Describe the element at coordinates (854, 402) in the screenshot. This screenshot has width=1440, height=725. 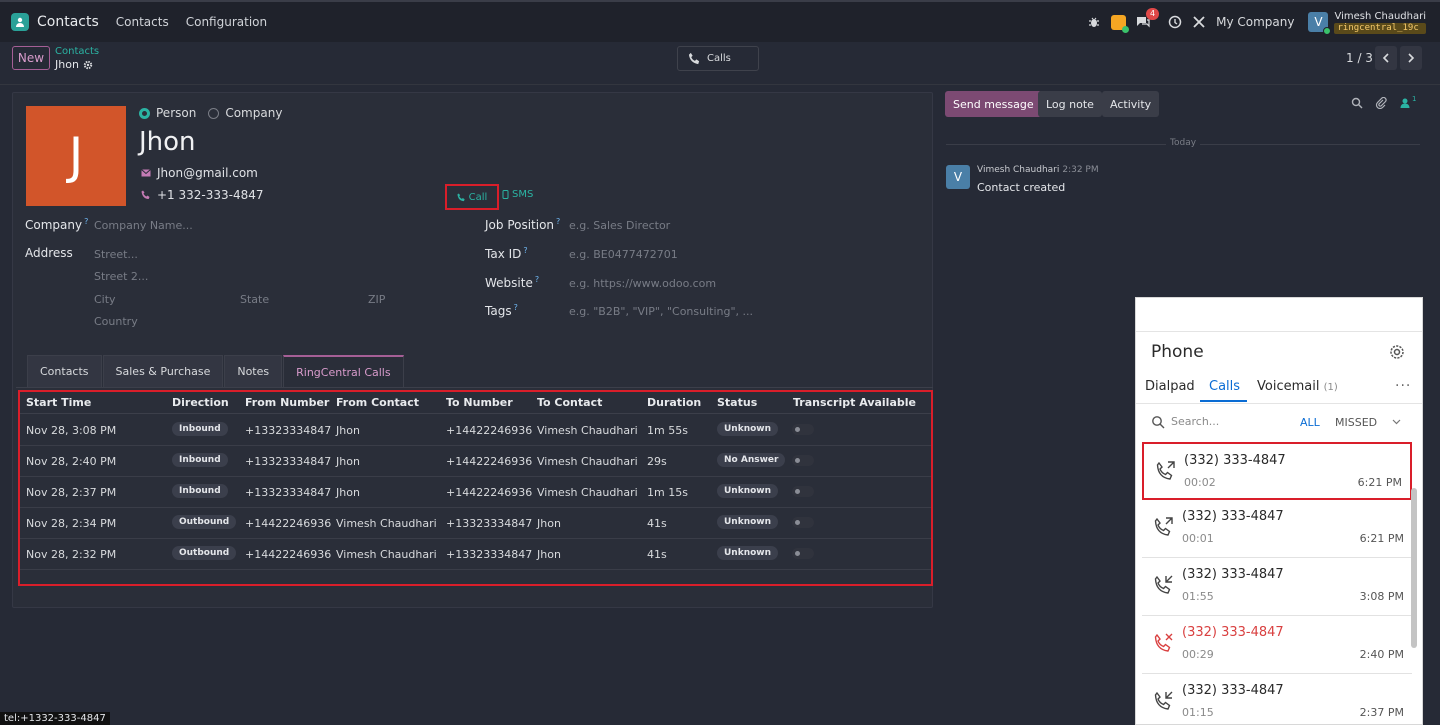
I see `col-transcript: Transcript Available` at that location.